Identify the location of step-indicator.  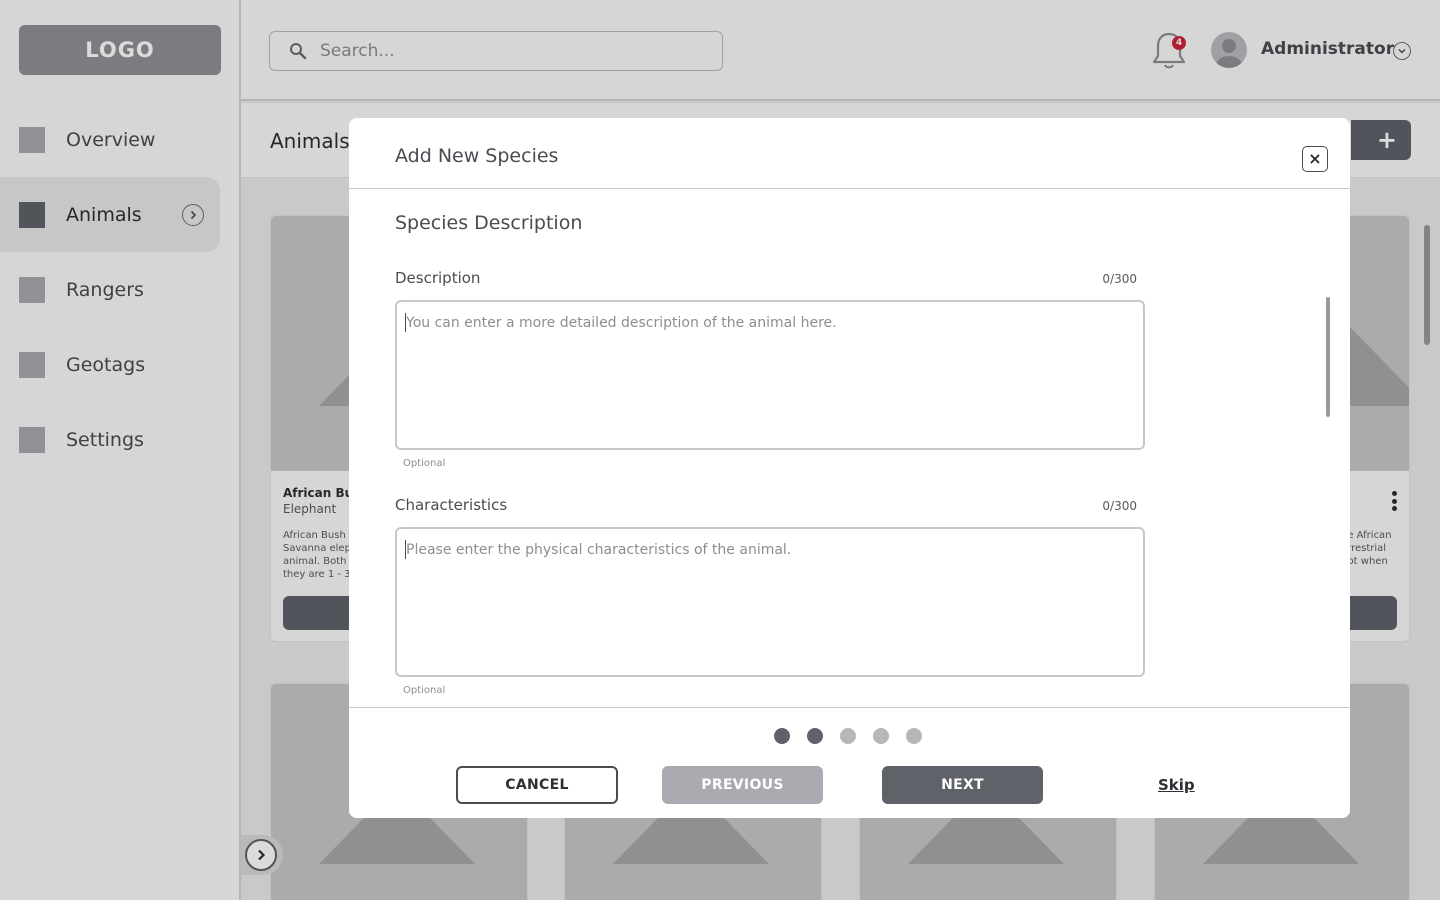
(848, 736).